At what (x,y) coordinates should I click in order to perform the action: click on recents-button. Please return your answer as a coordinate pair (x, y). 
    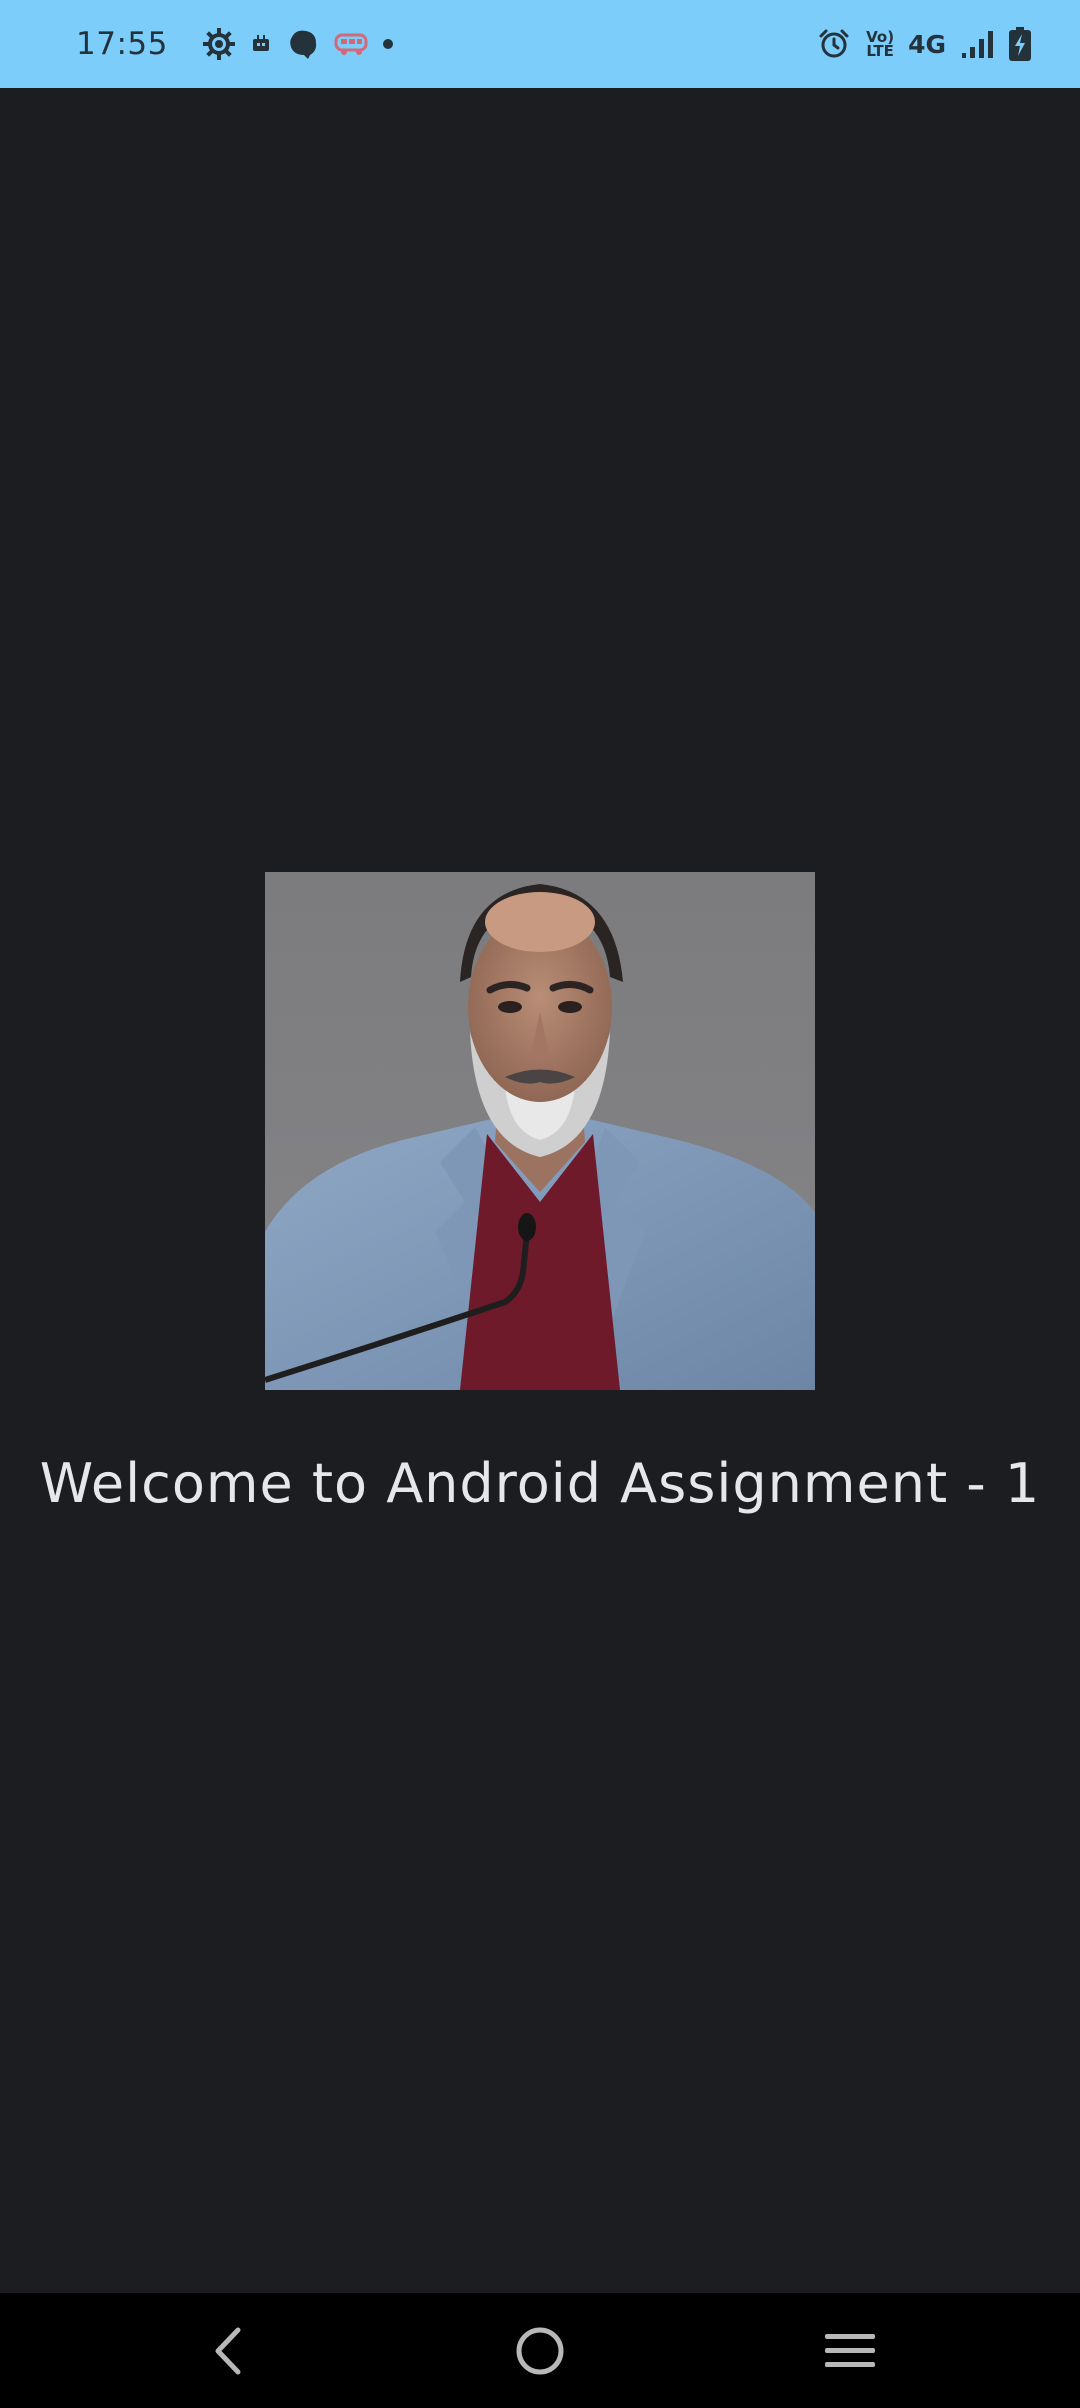
    Looking at the image, I should click on (850, 2350).